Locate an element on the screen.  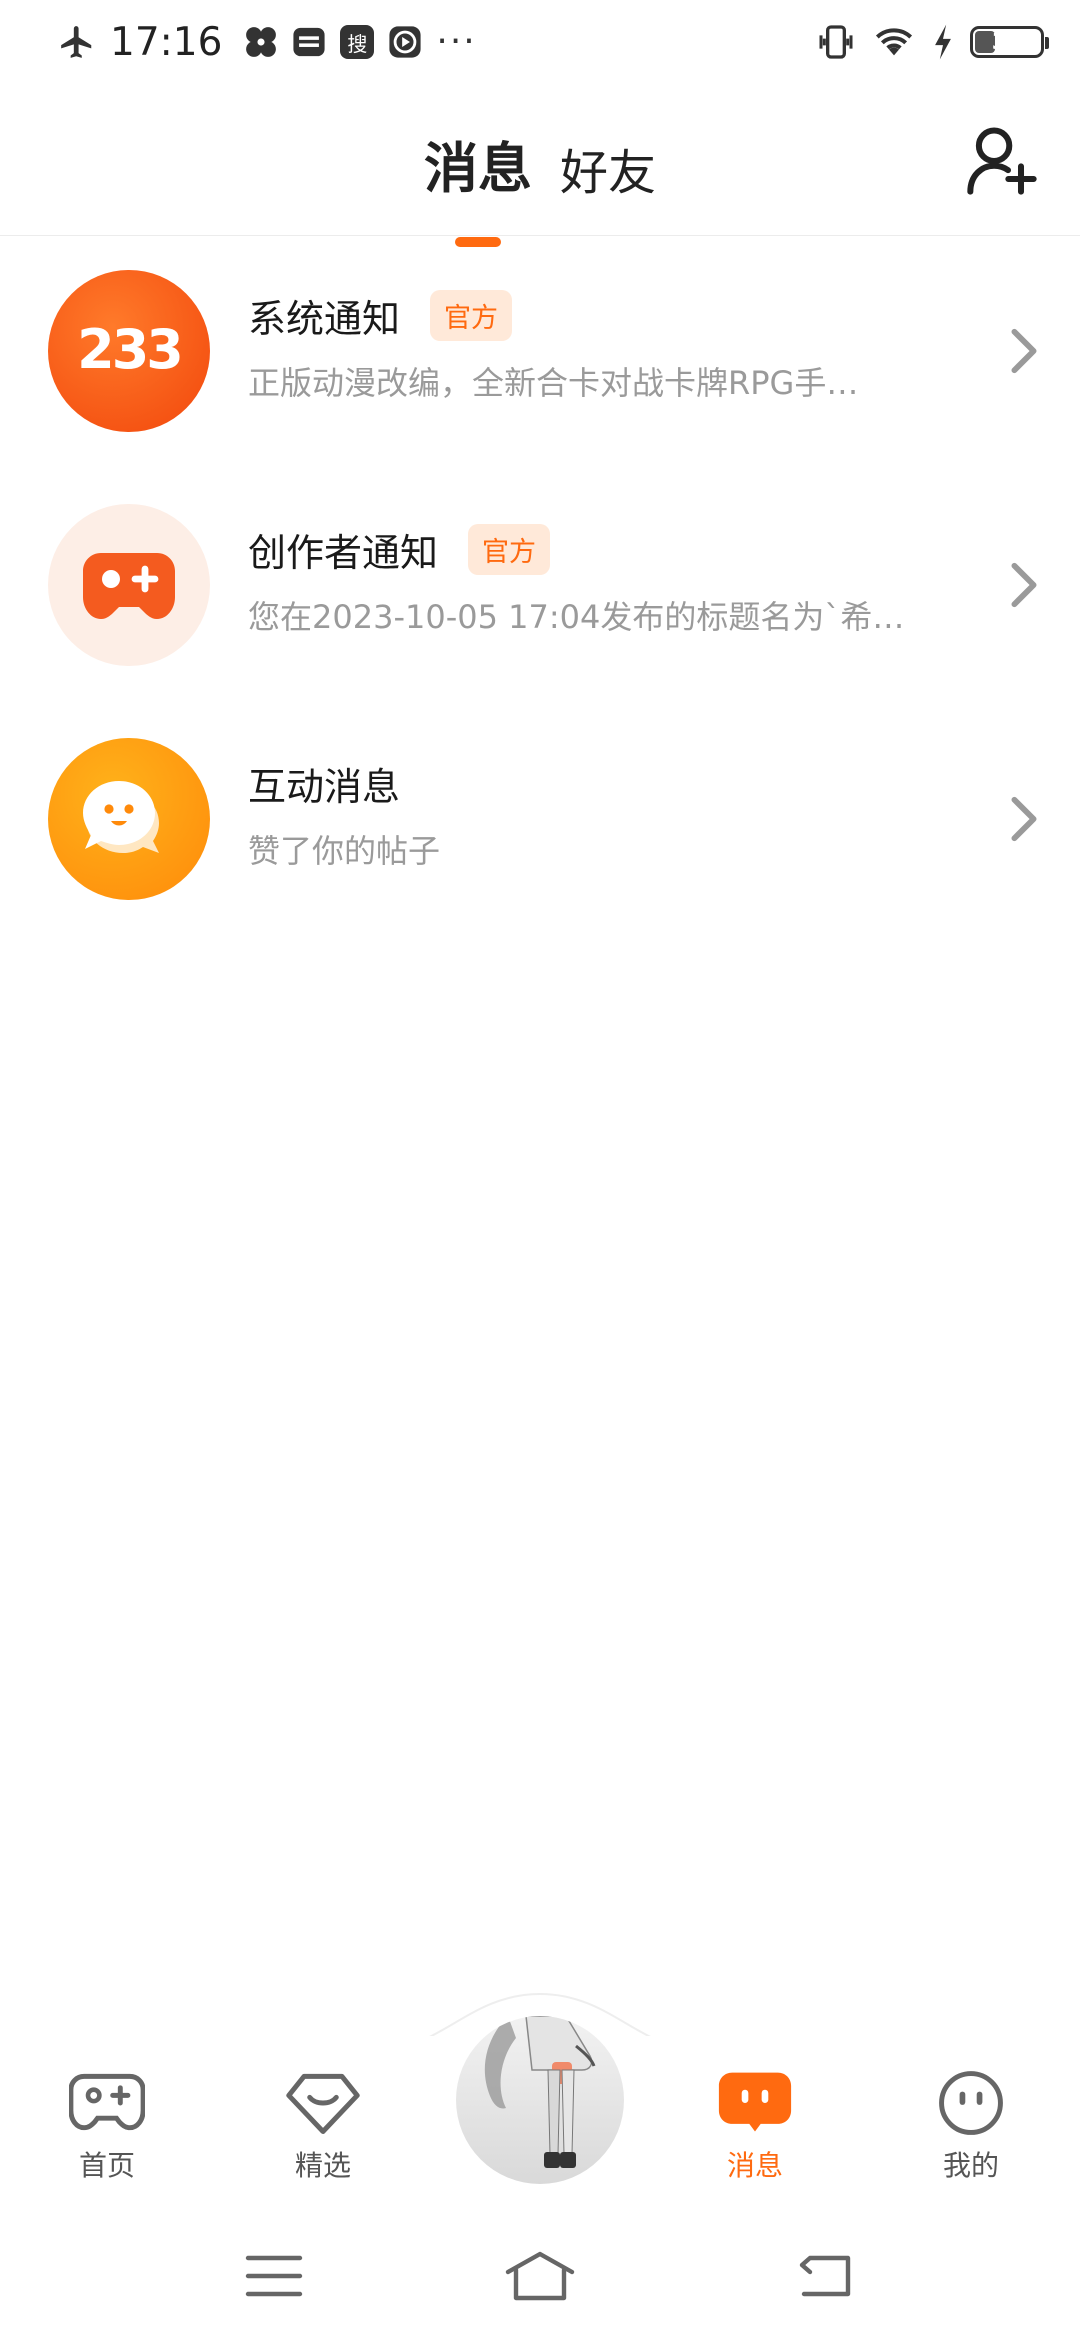
nav-messages: 消息 is located at coordinates (755, 2126).